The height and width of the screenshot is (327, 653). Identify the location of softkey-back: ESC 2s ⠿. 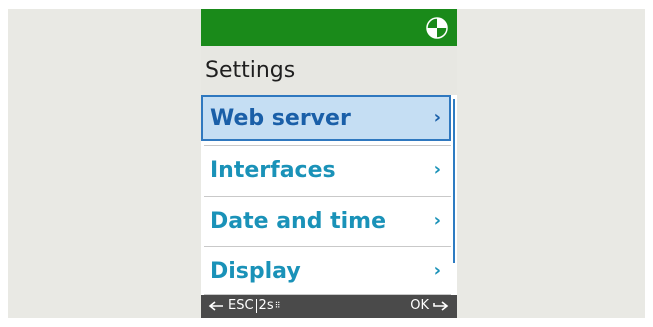
(244, 305).